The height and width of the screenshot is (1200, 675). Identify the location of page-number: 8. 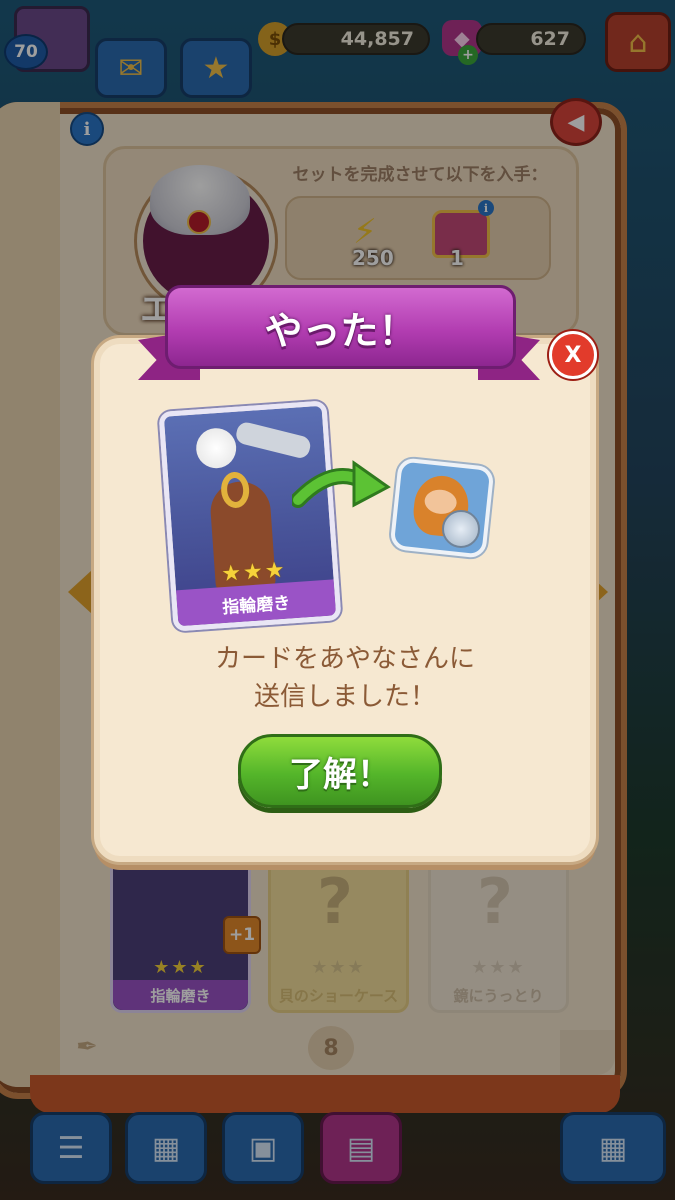
(331, 1048).